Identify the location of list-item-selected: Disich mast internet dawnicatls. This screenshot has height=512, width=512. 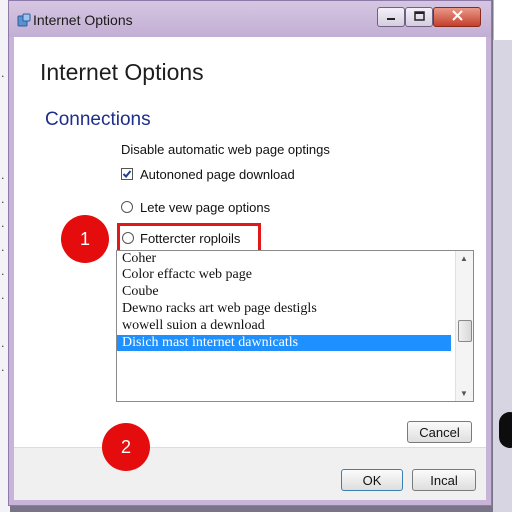
(284, 343).